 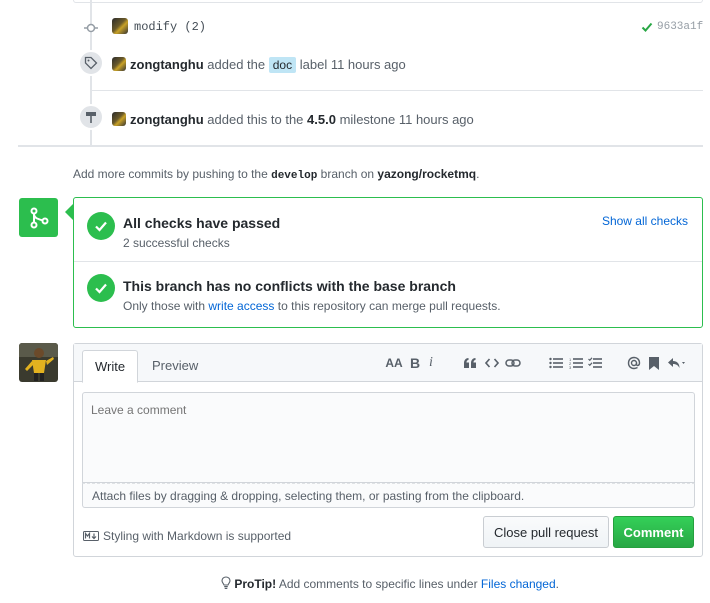 What do you see at coordinates (255, 119) in the screenshot?
I see `milestone-event-action: added this to the` at bounding box center [255, 119].